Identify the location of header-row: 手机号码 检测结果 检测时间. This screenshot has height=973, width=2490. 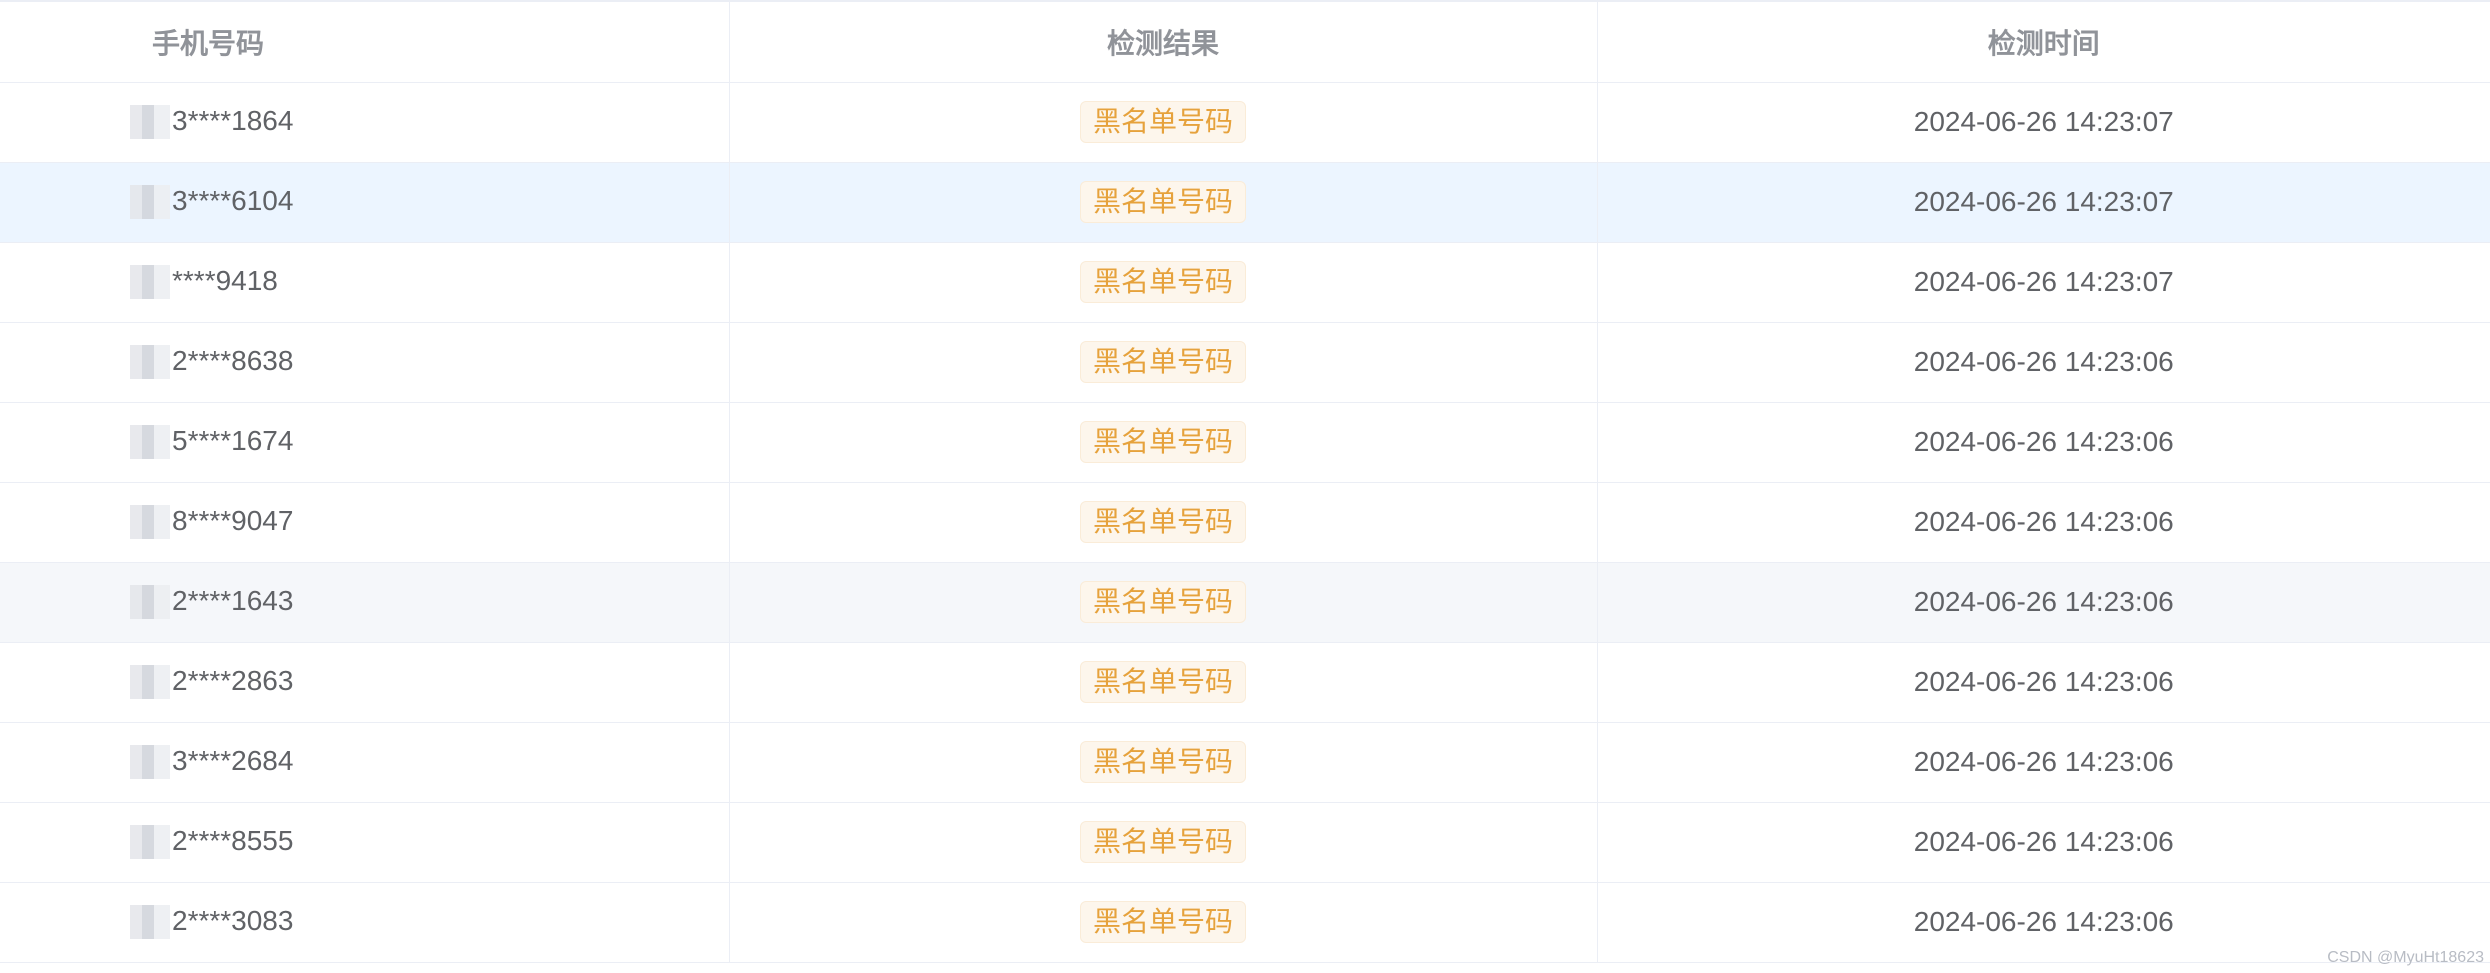
(1245, 41).